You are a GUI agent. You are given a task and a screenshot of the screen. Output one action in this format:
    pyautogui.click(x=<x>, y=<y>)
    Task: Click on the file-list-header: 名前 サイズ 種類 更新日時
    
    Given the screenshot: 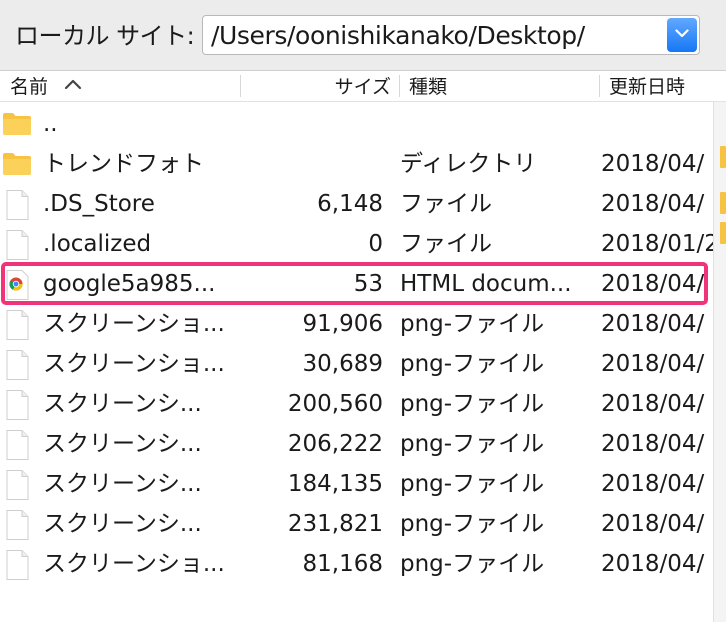 What is the action you would take?
    pyautogui.click(x=363, y=86)
    